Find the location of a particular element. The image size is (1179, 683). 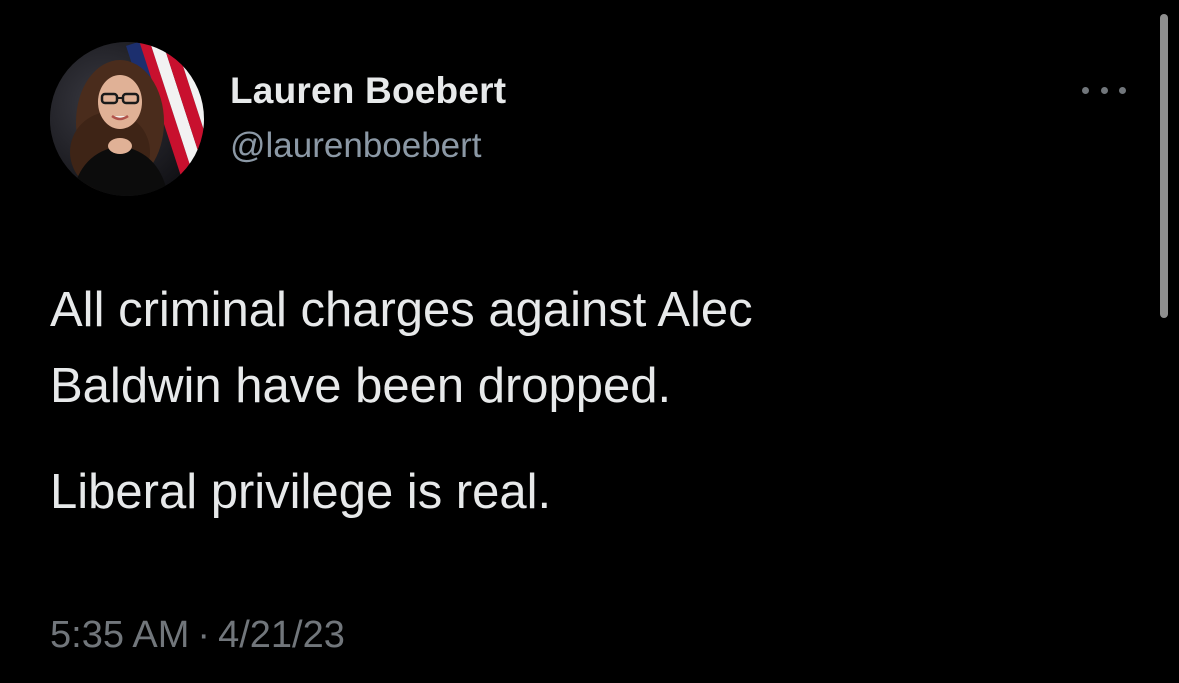

scrollbar-thumb is located at coordinates (1164, 166).